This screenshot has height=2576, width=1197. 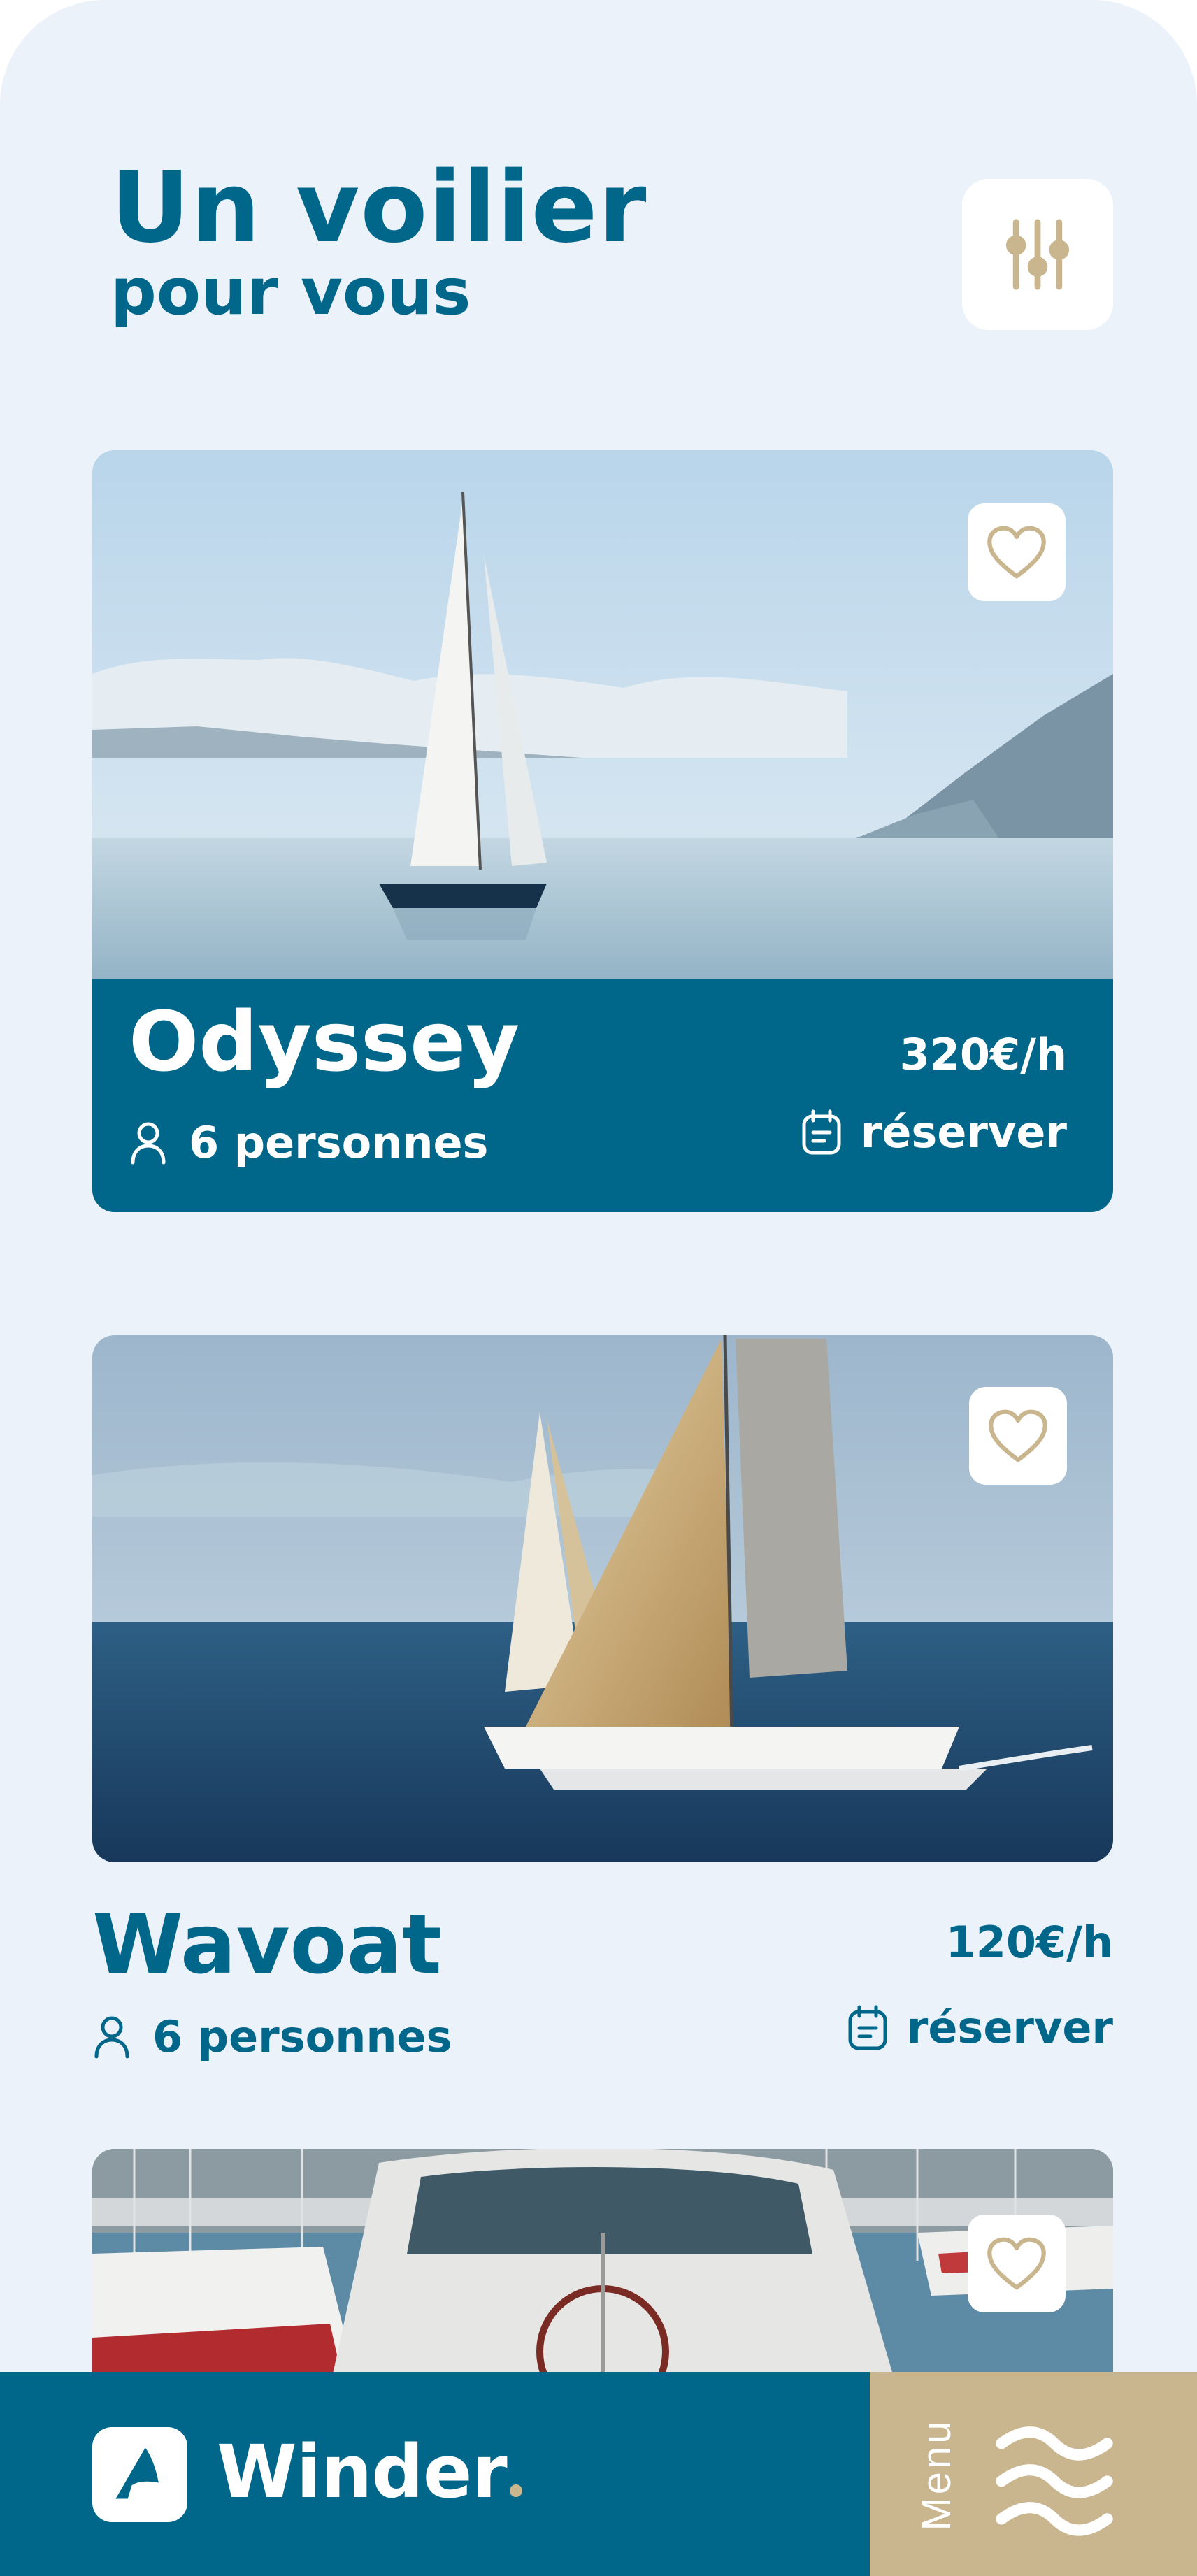 I want to click on boat-price: 320€/h, so click(x=983, y=1054).